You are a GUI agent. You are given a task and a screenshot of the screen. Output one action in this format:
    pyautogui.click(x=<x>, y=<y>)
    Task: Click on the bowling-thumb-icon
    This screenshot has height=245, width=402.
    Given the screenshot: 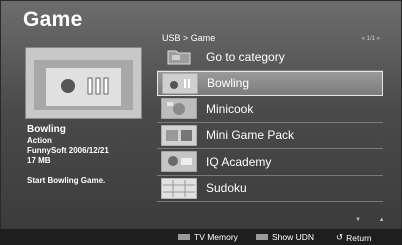 What is the action you would take?
    pyautogui.click(x=180, y=83)
    